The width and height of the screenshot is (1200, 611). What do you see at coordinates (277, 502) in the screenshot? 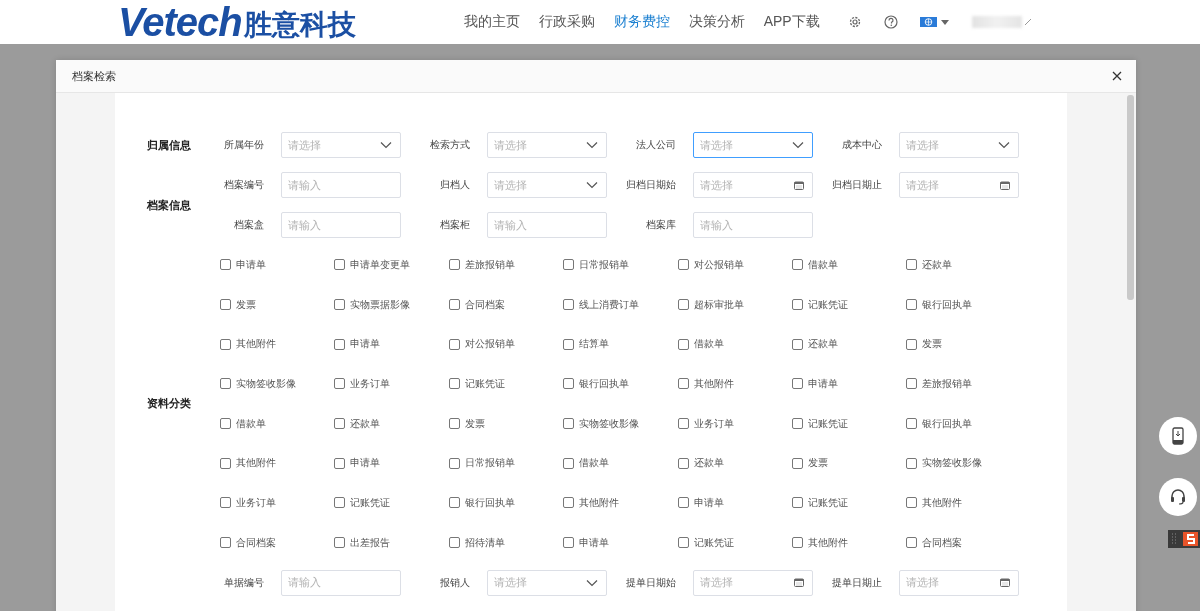
I see `checkbox-option: 业务订单` at bounding box center [277, 502].